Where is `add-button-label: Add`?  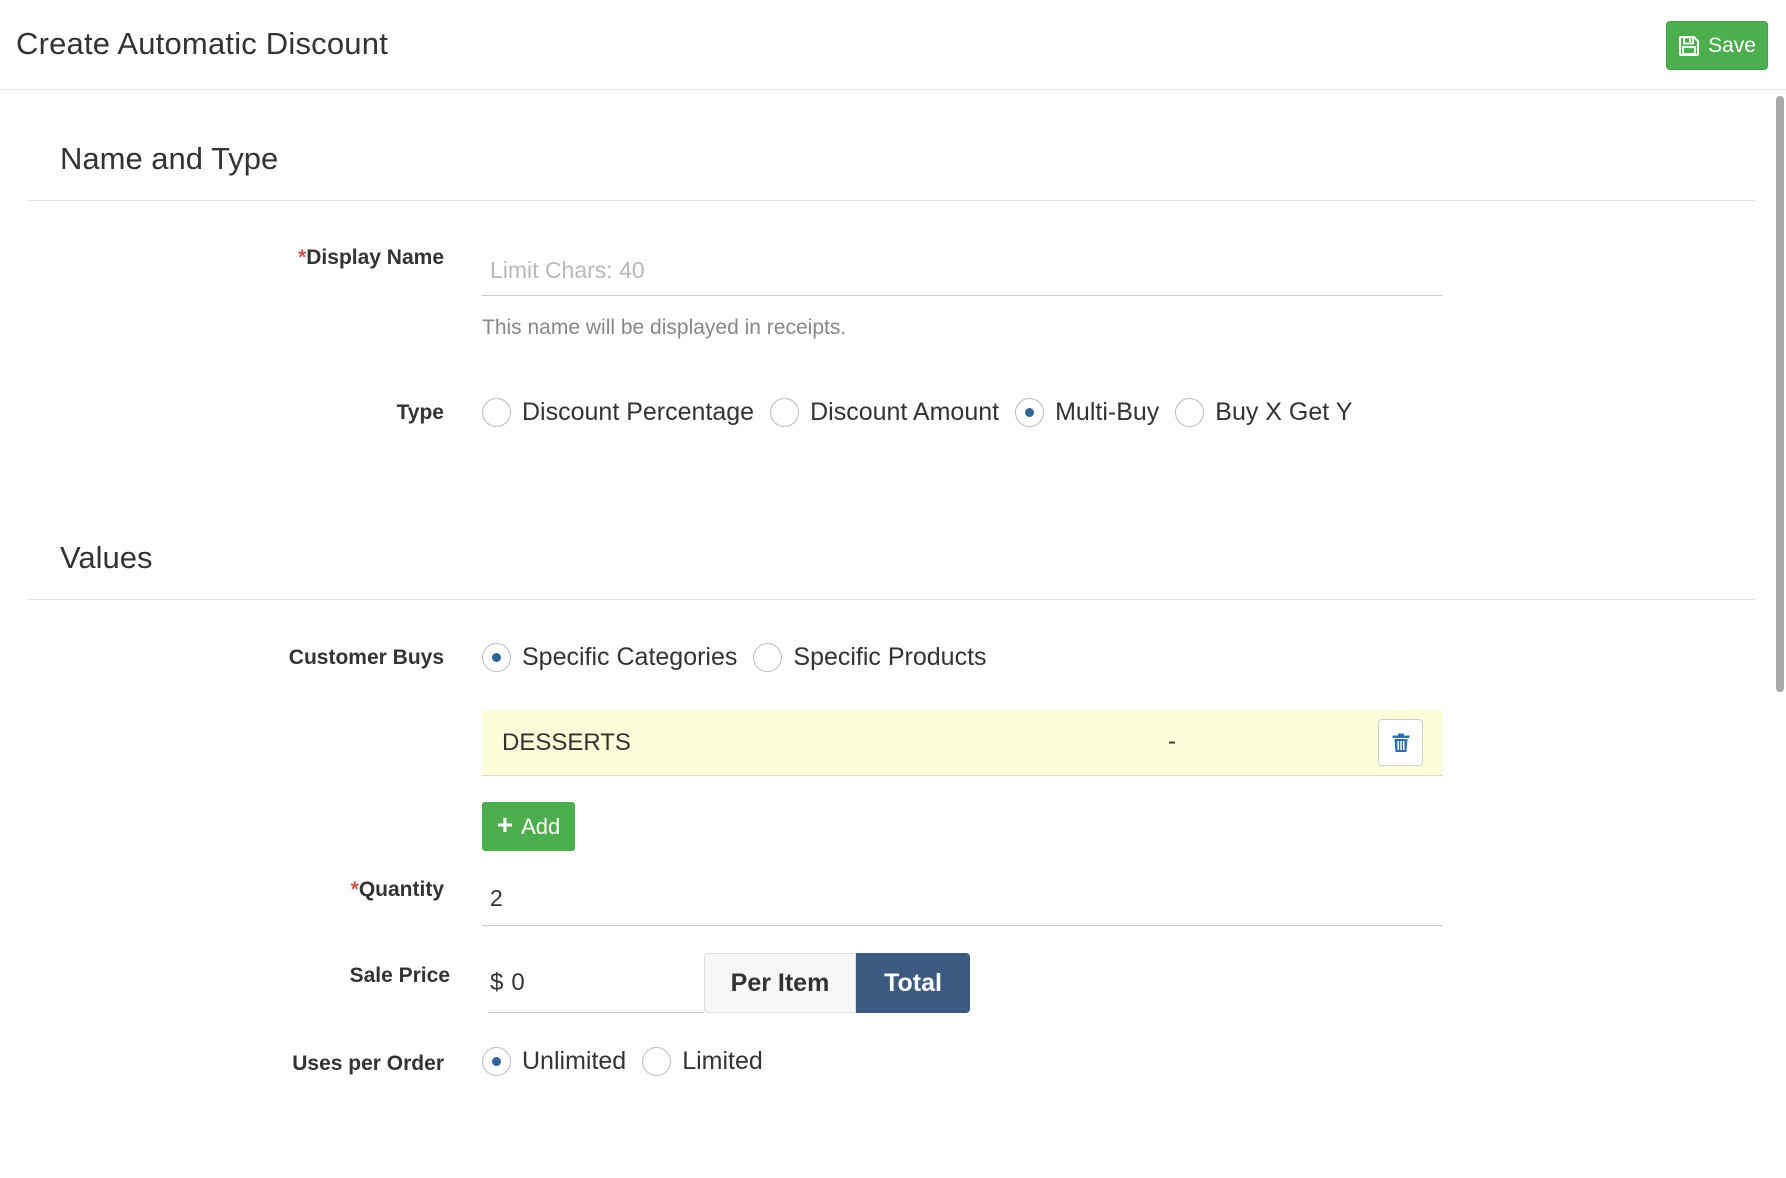
add-button-label: Add is located at coordinates (541, 826).